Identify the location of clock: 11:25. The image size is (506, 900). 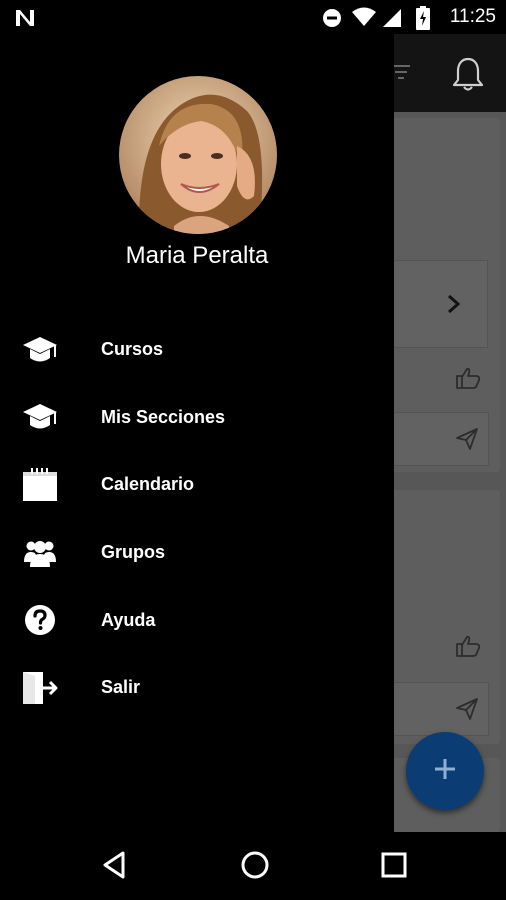
(472, 16).